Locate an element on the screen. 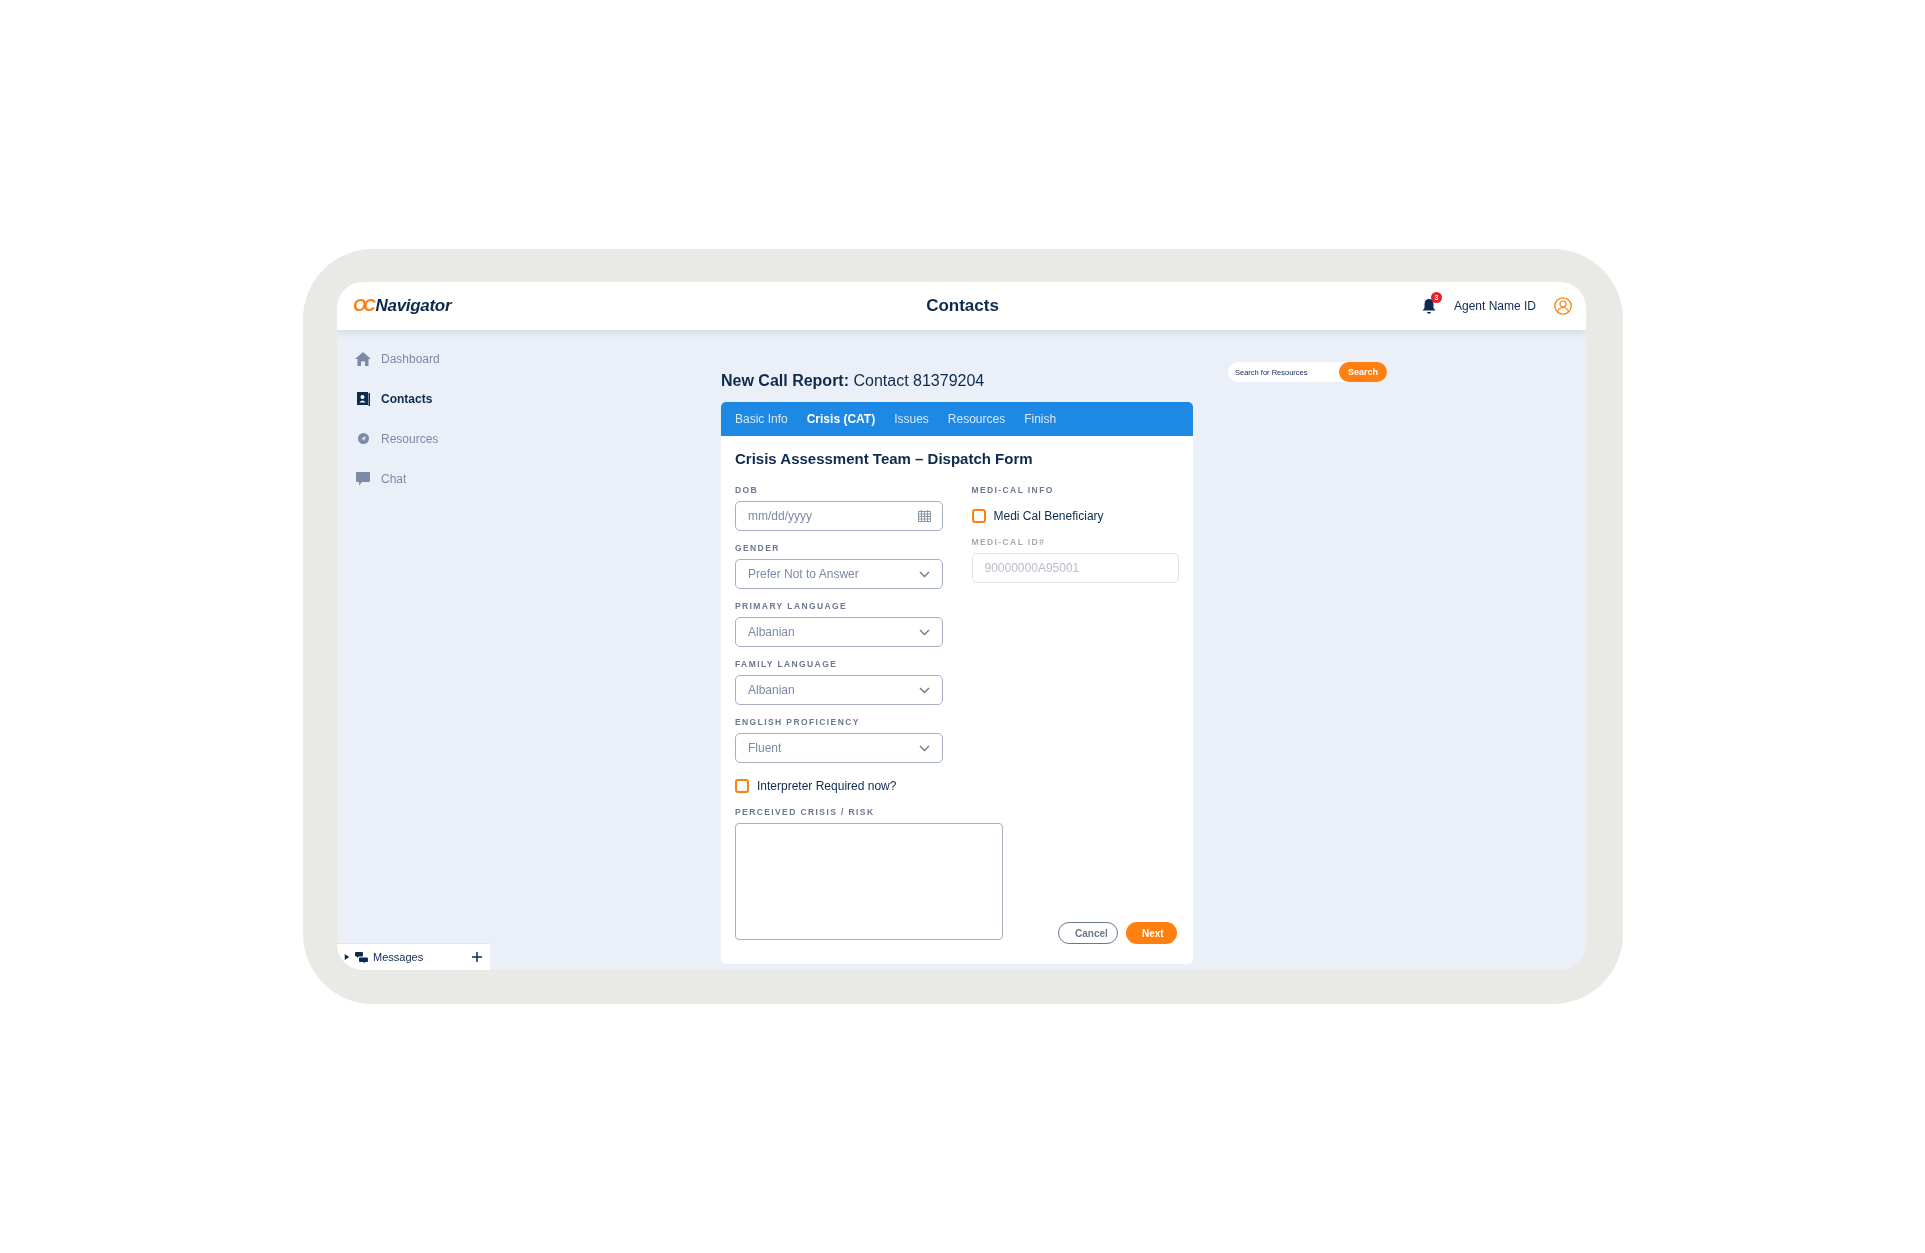 Image resolution: width=1925 pixels, height=1253 pixels. user-avatar-icon is located at coordinates (1563, 306).